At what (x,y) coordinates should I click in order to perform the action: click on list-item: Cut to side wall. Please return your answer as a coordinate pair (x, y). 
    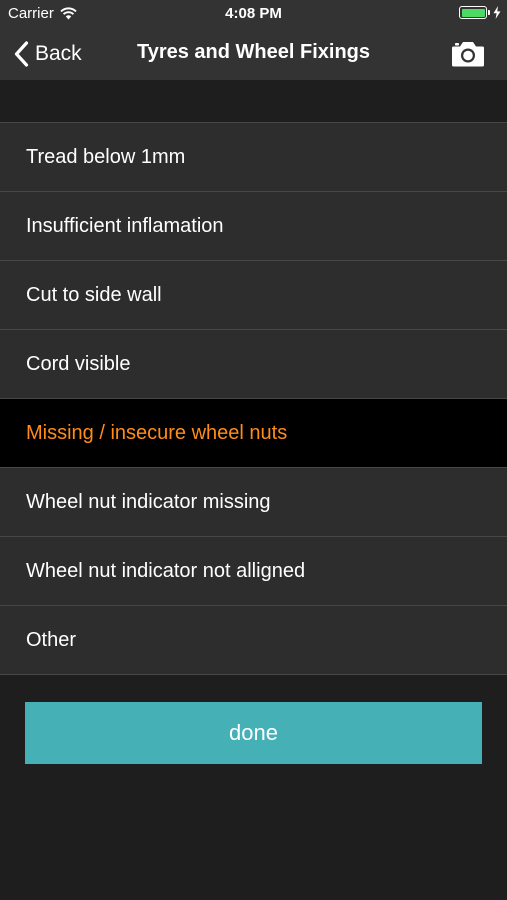
    Looking at the image, I should click on (253, 295).